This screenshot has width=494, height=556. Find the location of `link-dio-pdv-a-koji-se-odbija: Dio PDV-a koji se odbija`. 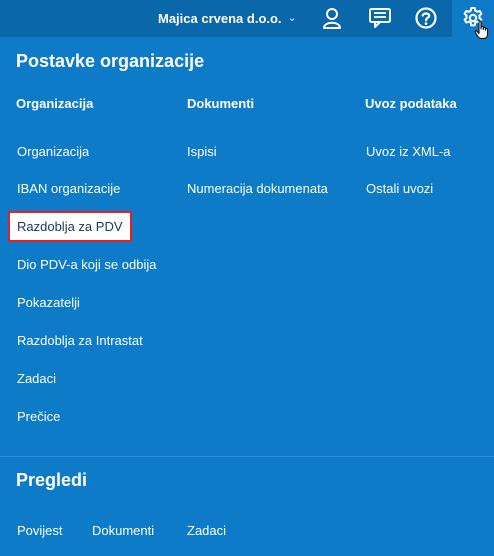

link-dio-pdv-a-koji-se-odbija: Dio PDV-a koji se odbija is located at coordinates (86, 265).